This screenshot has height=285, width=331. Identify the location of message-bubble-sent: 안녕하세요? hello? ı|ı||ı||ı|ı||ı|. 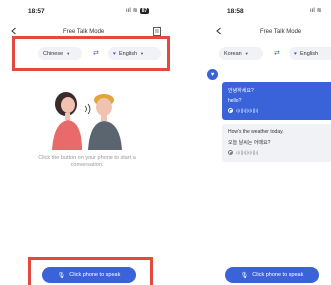
(276, 101).